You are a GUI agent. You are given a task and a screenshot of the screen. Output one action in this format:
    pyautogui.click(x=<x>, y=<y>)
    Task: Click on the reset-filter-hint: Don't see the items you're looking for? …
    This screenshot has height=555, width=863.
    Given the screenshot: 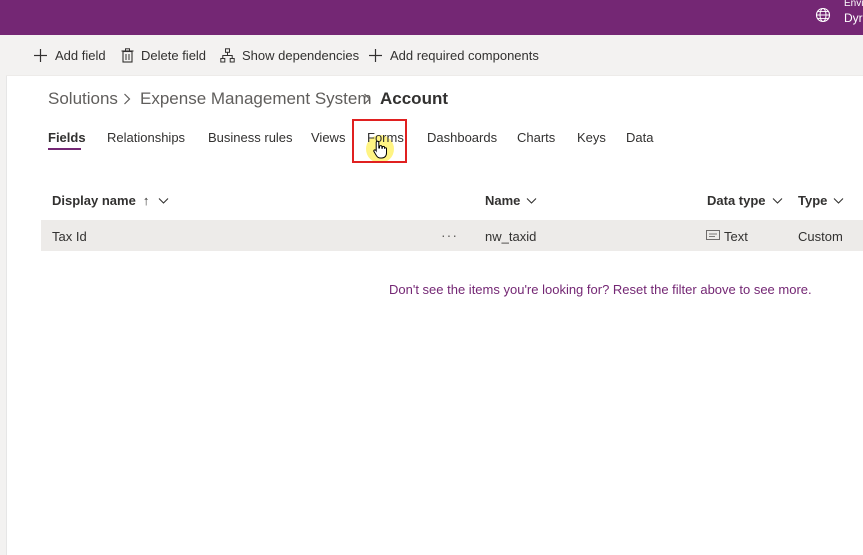 What is the action you would take?
    pyautogui.click(x=600, y=289)
    